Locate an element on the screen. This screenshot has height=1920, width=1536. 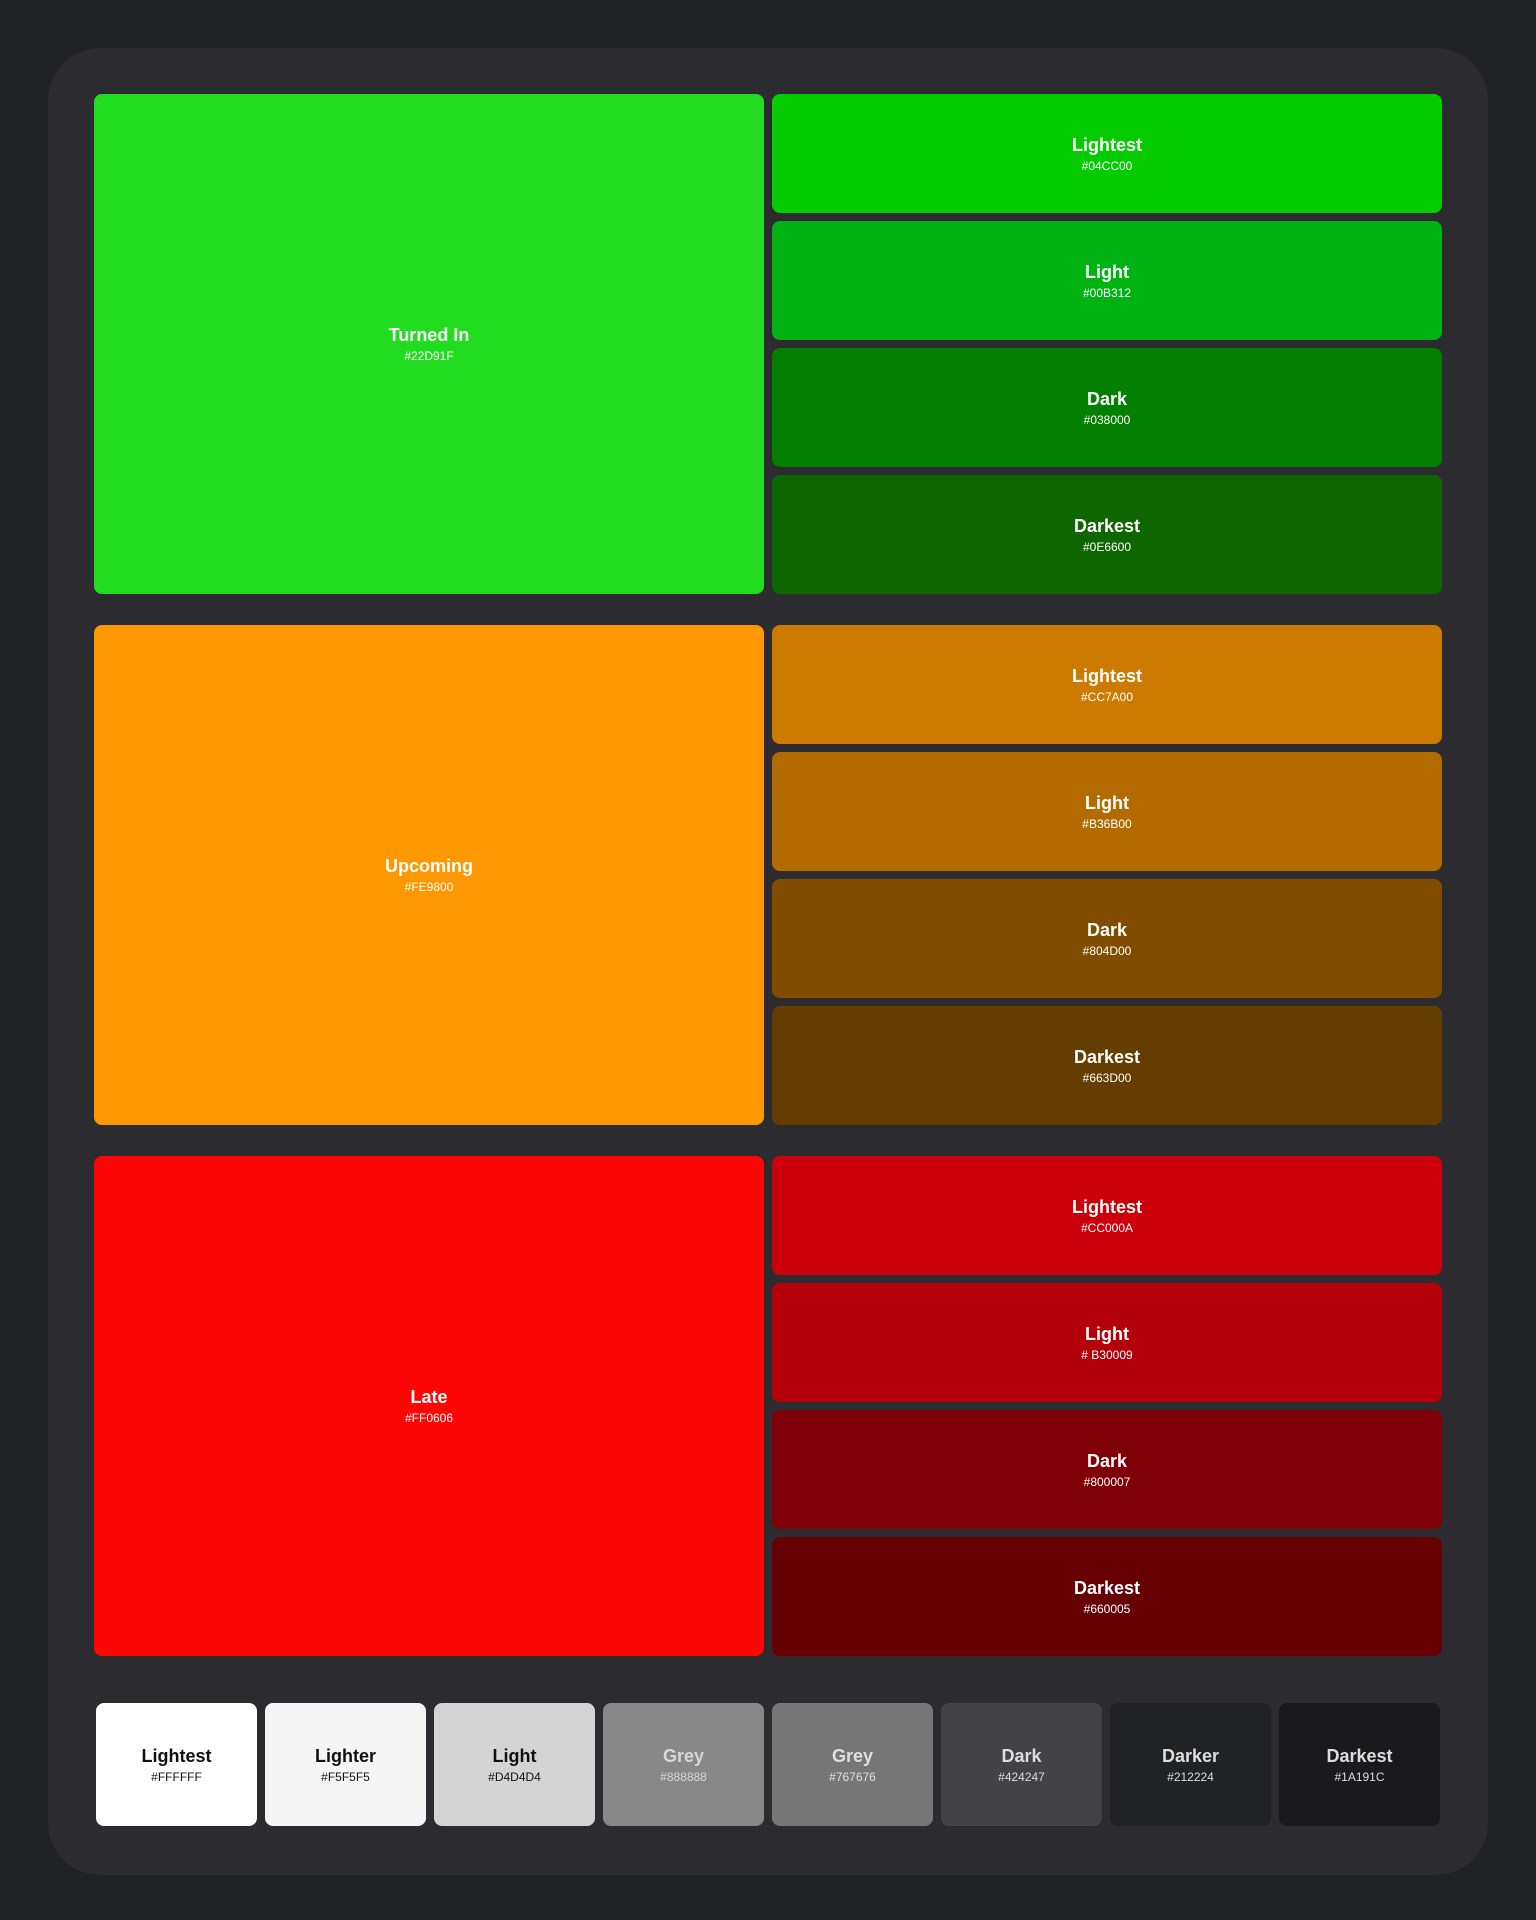
swatch-hex: #804D00 is located at coordinates (1107, 950).